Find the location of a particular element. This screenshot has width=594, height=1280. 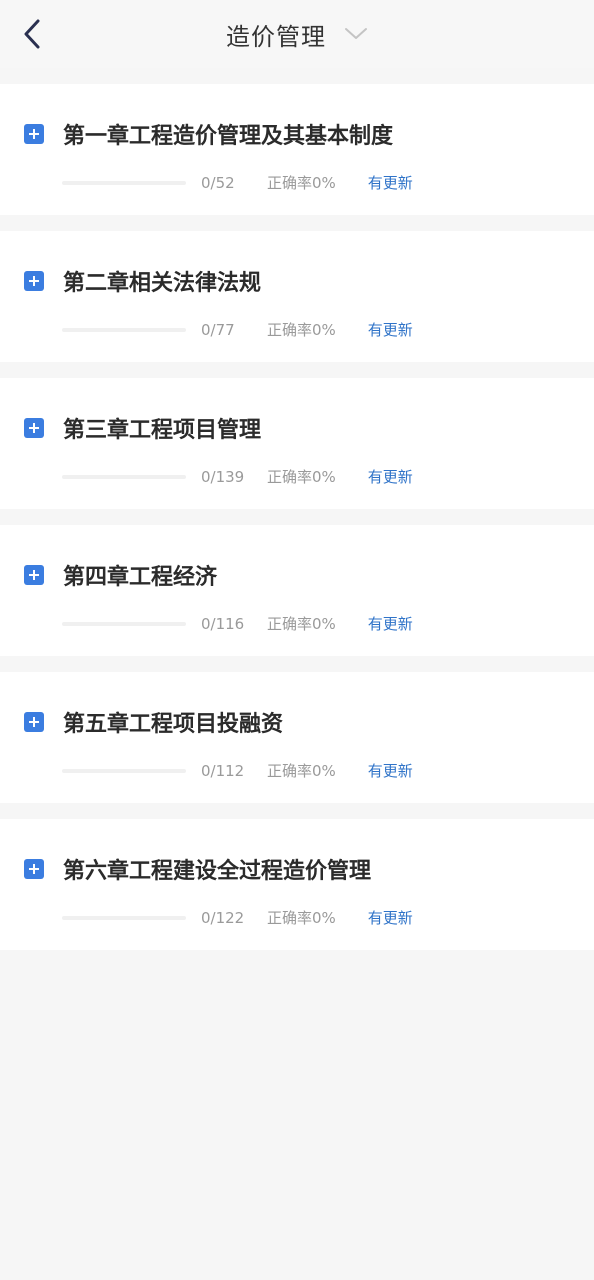

chapter-stats: 0/112 正确率0% 有更新 is located at coordinates (237, 770).